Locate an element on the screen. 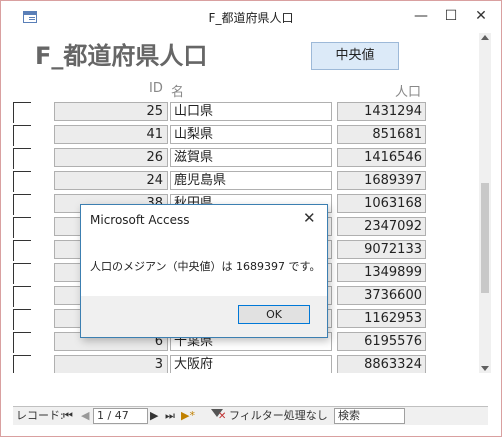 The height and width of the screenshot is (437, 502). population-field: 3736600 is located at coordinates (381, 295).